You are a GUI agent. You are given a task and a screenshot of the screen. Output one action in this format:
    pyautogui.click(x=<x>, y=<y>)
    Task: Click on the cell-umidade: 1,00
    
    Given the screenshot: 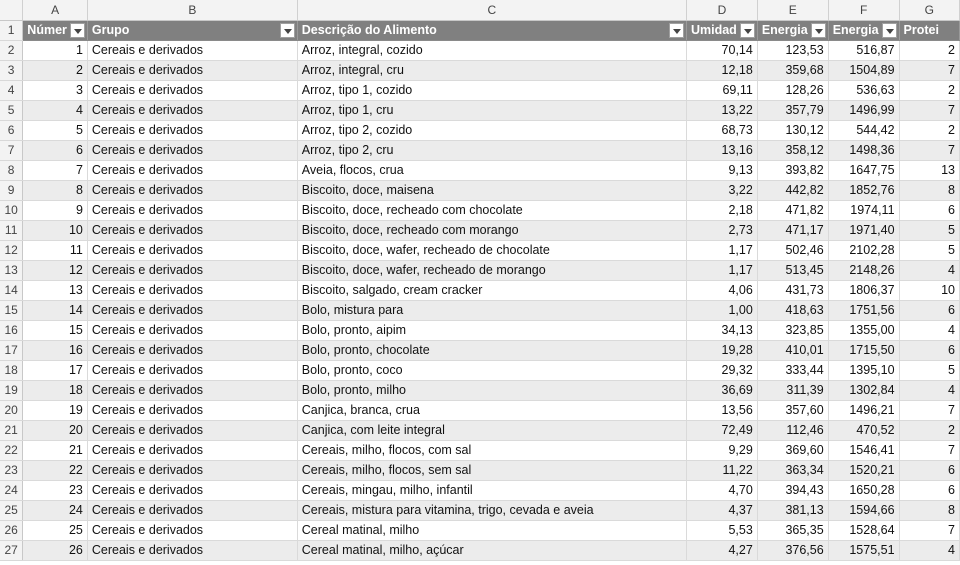 What is the action you would take?
    pyautogui.click(x=722, y=310)
    